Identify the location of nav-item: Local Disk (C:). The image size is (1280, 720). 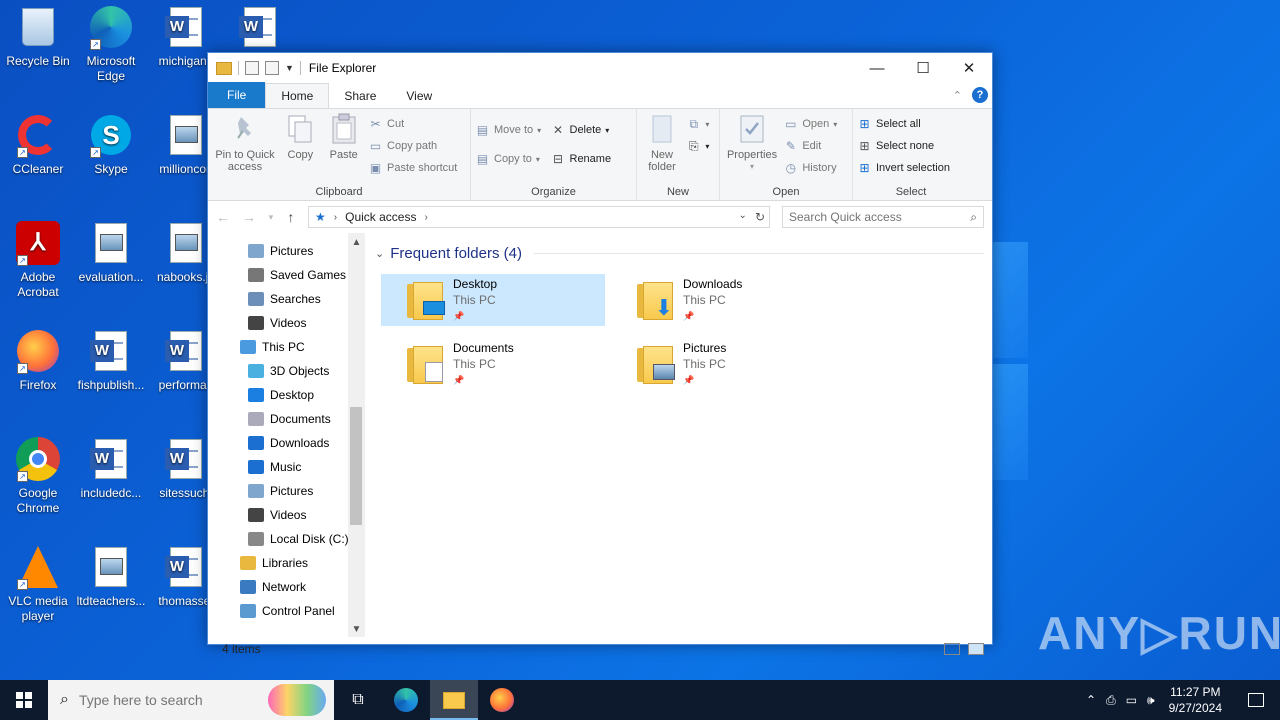
(286, 539).